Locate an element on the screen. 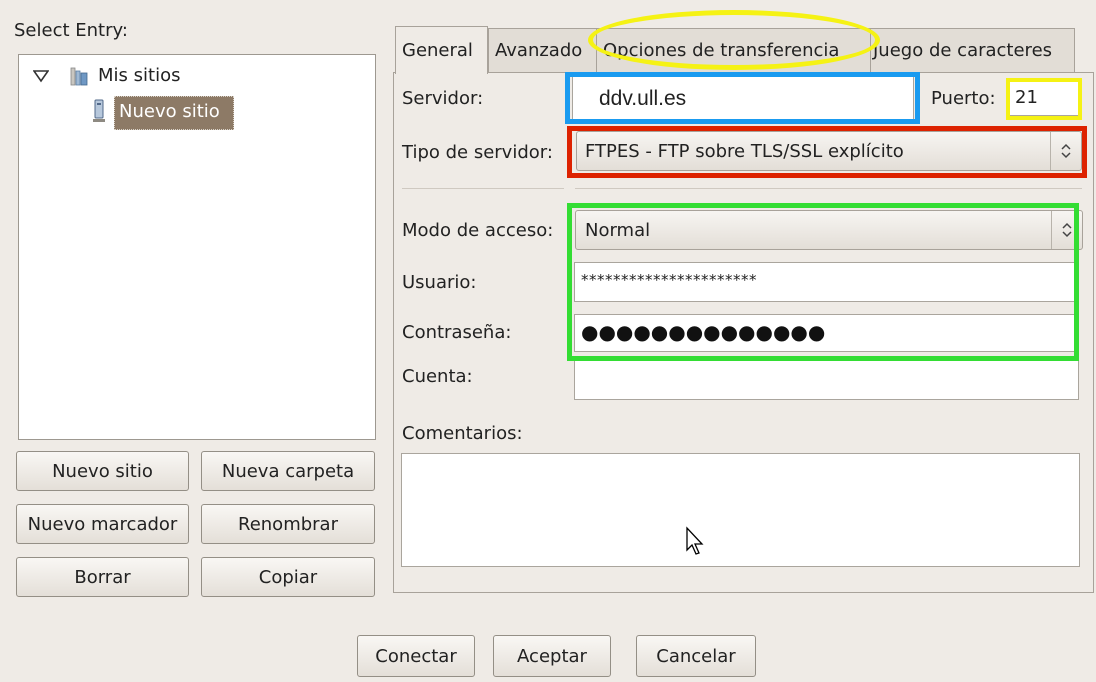  server-type-label: Tipo de servidor: is located at coordinates (477, 152).